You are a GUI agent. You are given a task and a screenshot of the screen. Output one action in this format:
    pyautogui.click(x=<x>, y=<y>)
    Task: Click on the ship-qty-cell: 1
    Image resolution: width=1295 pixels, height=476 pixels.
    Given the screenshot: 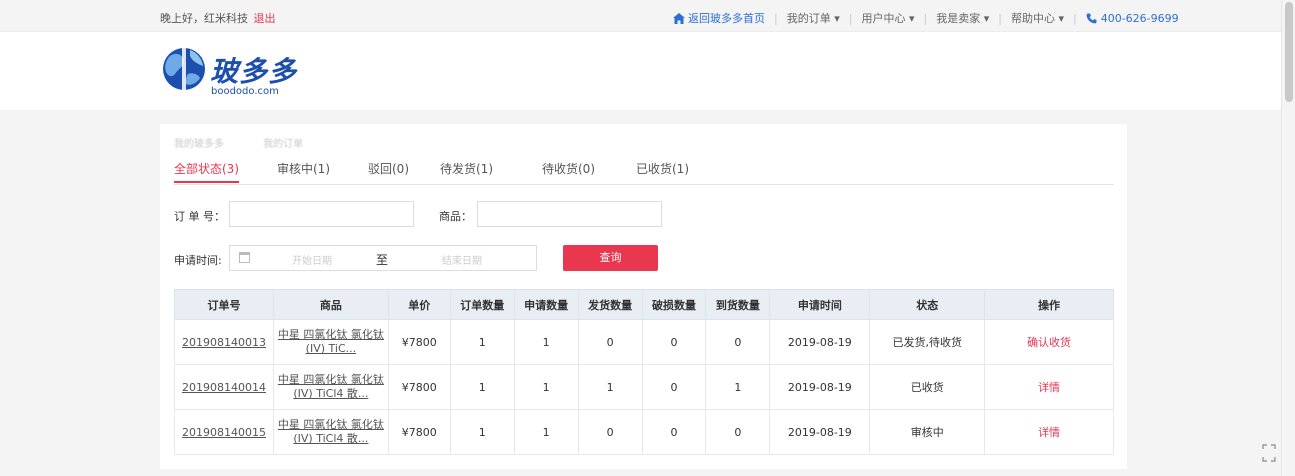 What is the action you would take?
    pyautogui.click(x=610, y=387)
    